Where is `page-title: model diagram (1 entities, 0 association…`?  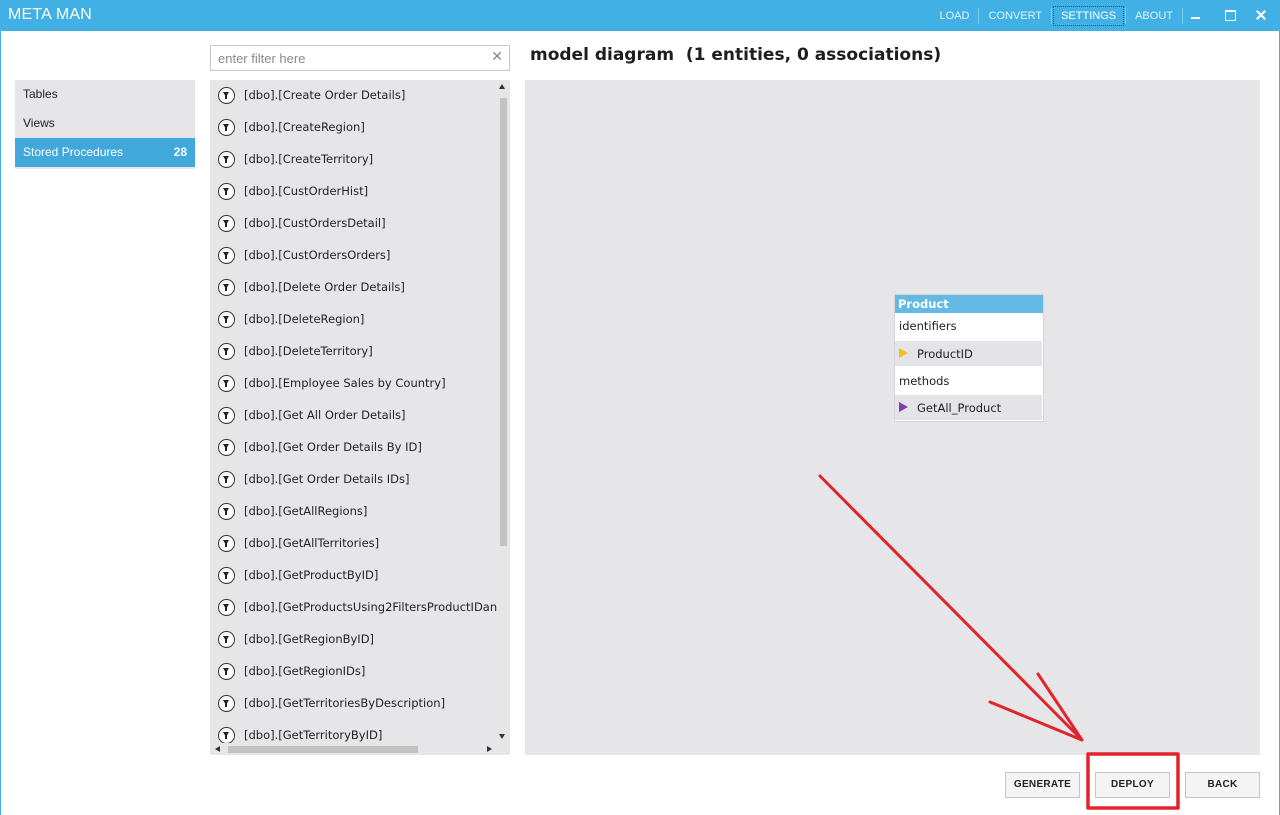
page-title: model diagram (1 entities, 0 association… is located at coordinates (736, 55).